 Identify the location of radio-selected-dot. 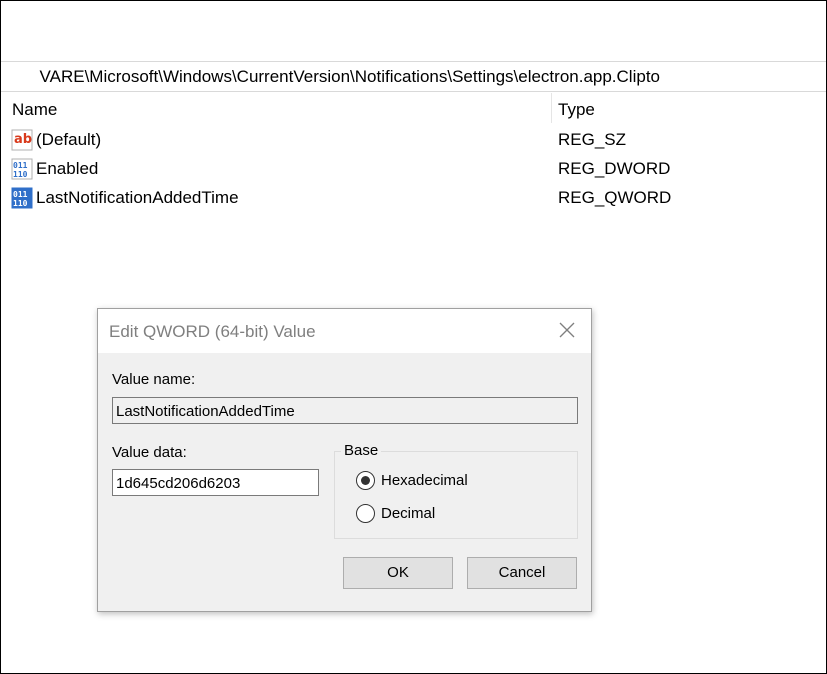
(365, 480).